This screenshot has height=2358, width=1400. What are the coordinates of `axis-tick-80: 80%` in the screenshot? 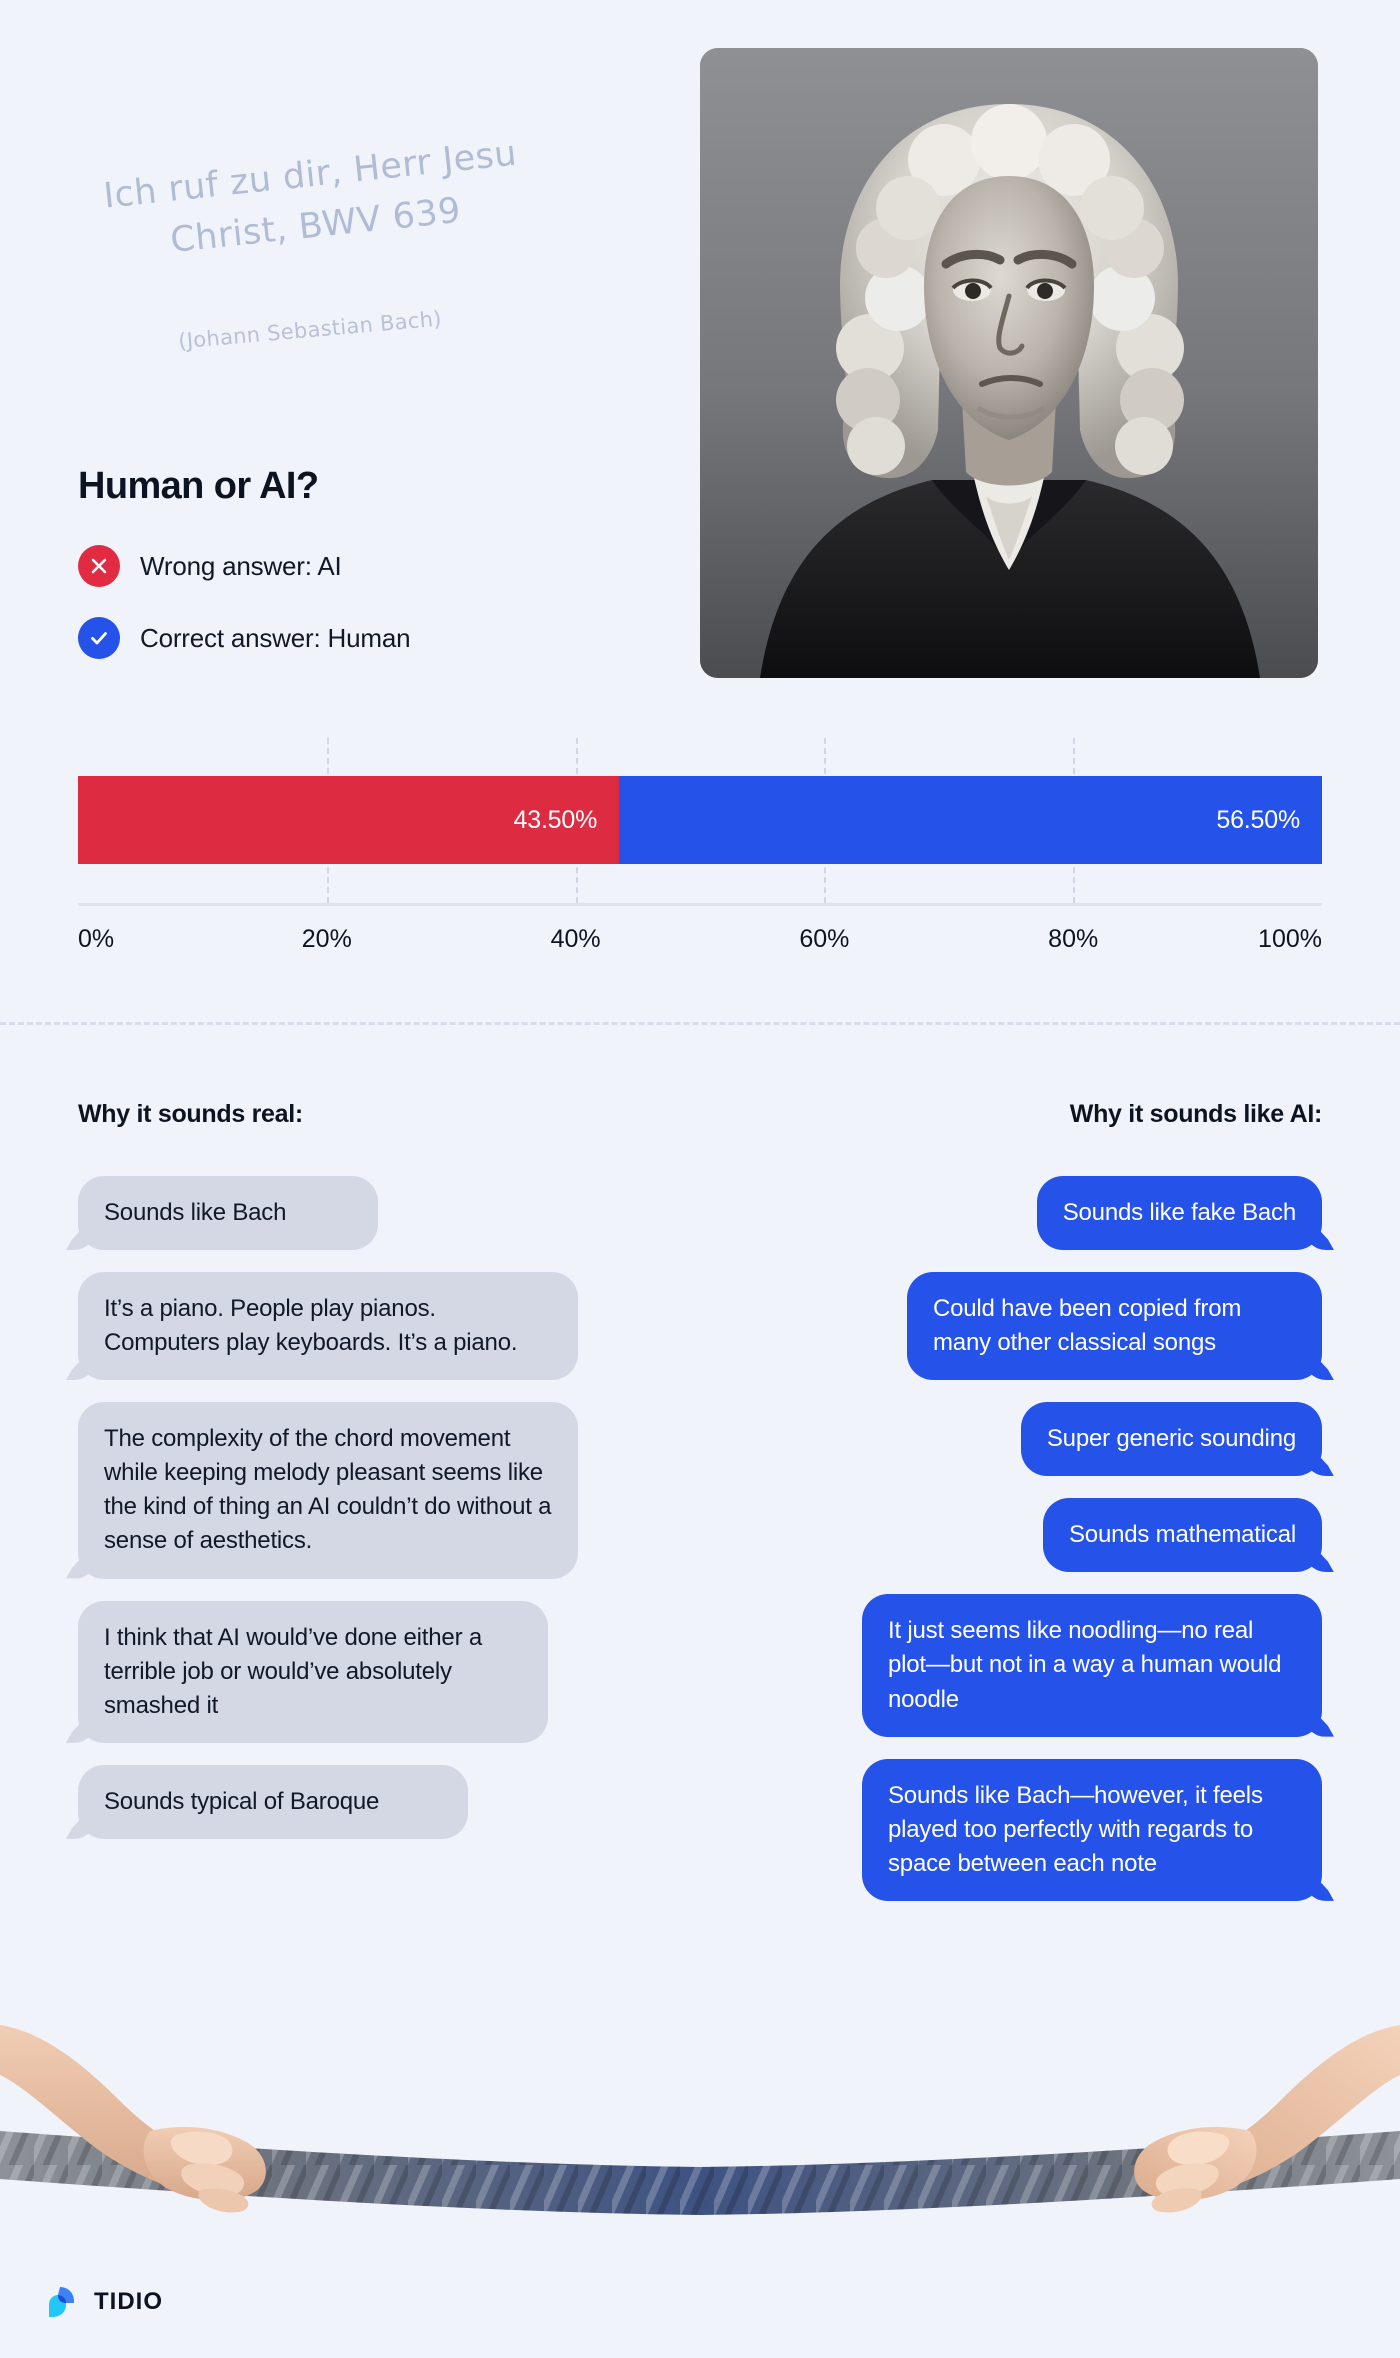 It's located at (1073, 939).